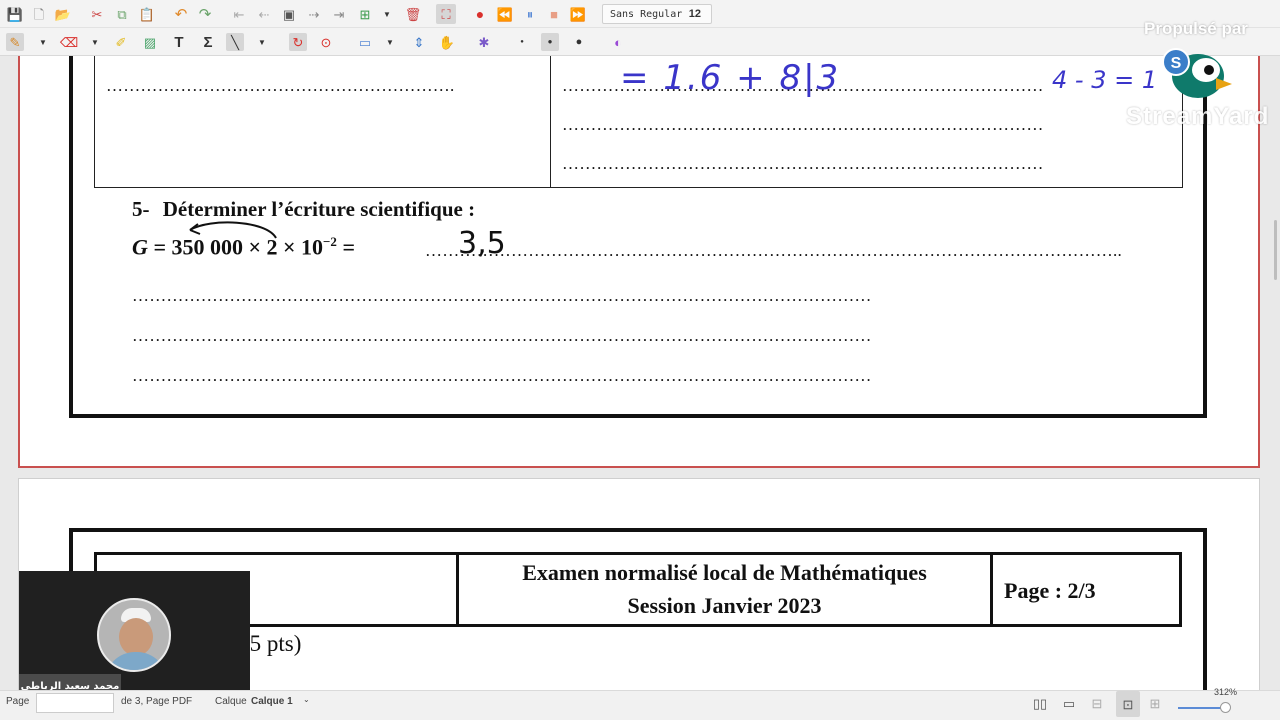 The image size is (1280, 720). What do you see at coordinates (1155, 703) in the screenshot?
I see `zoom-in-icon: ⊞` at bounding box center [1155, 703].